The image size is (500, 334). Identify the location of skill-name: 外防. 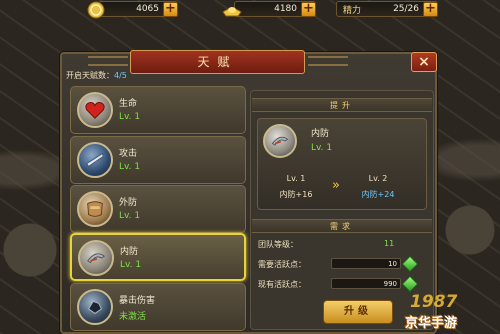
(128, 203).